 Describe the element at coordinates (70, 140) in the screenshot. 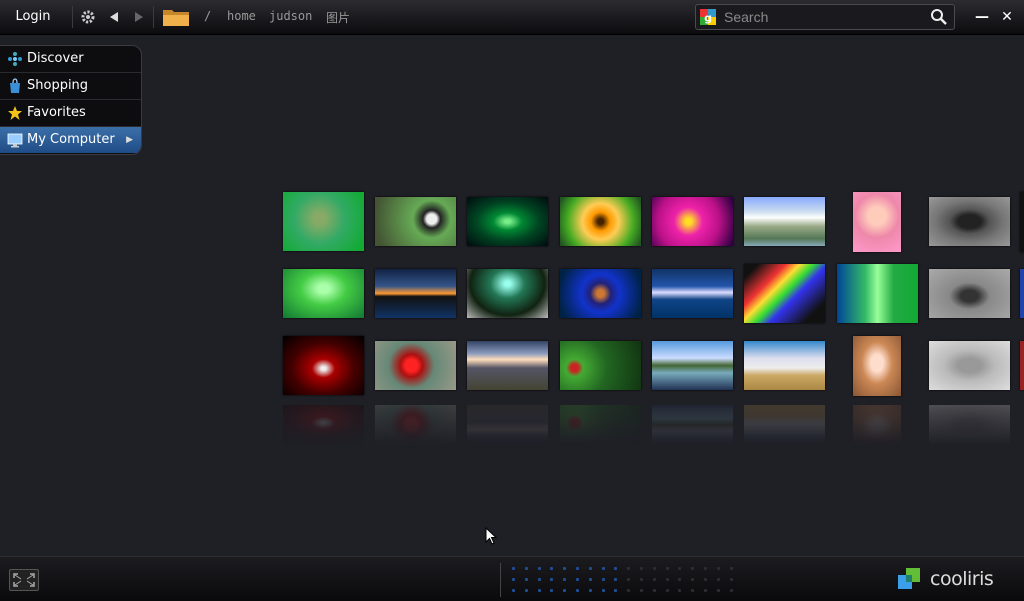

I see `sidebar-item-my-computer: My Computer ▶` at that location.